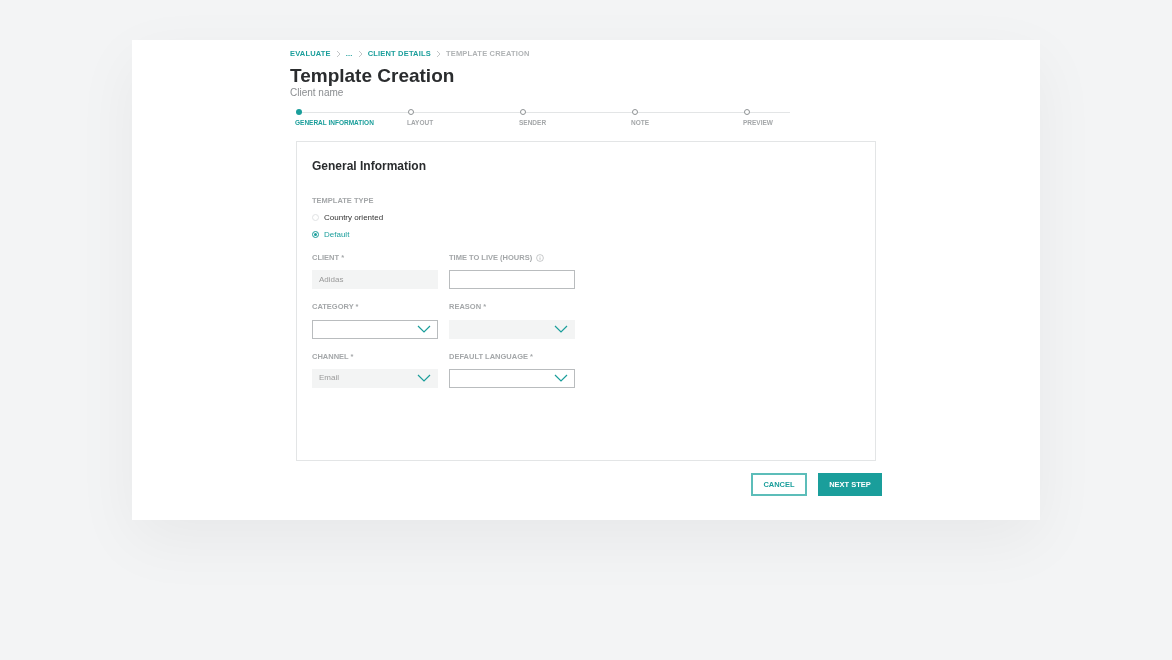 This screenshot has width=1172, height=660. Describe the element at coordinates (512, 280) in the screenshot. I see `input-field` at that location.